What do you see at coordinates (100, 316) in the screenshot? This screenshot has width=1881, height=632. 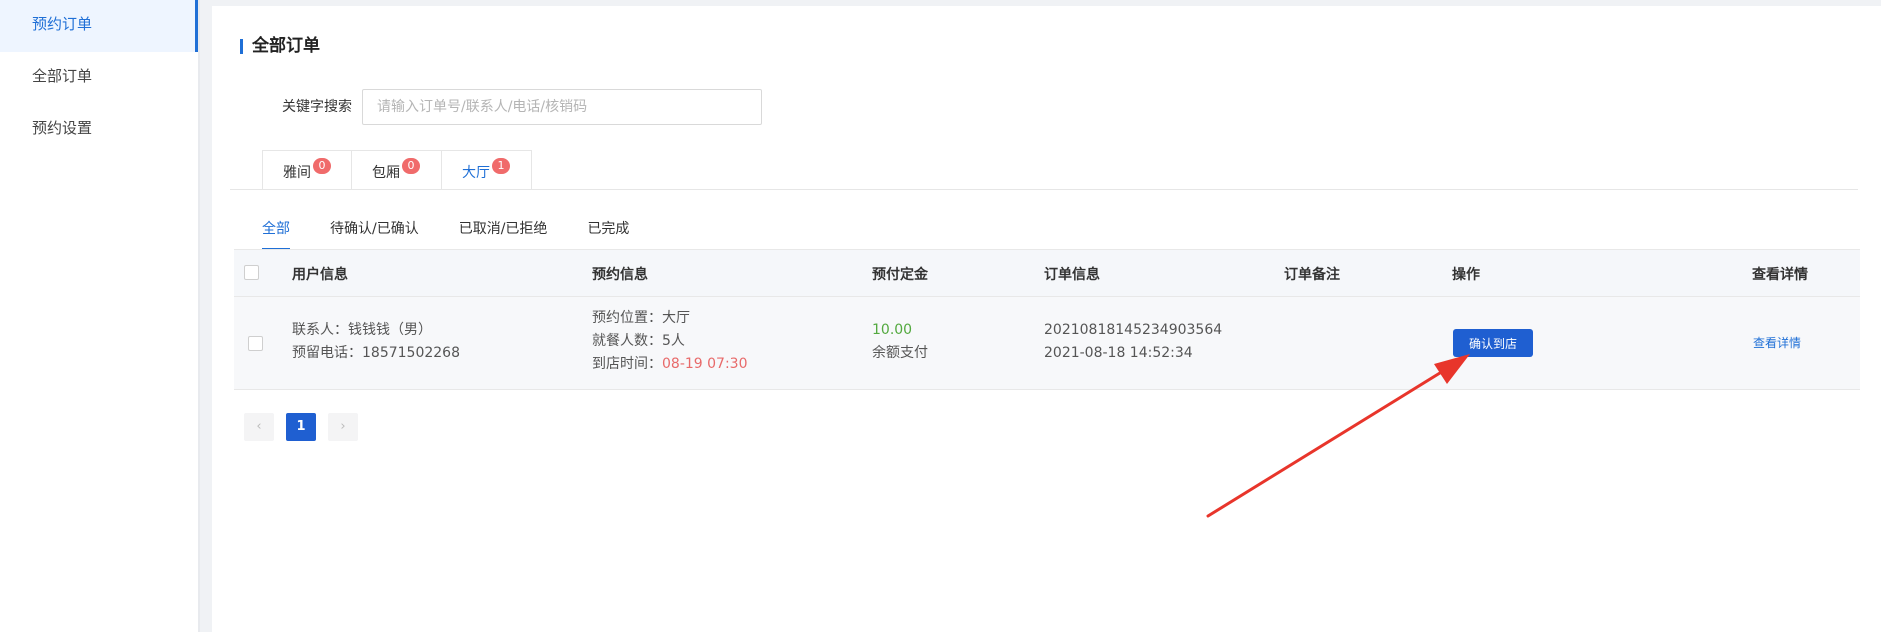 I see `sidebar: 预约订单 全部订单 预约设置` at bounding box center [100, 316].